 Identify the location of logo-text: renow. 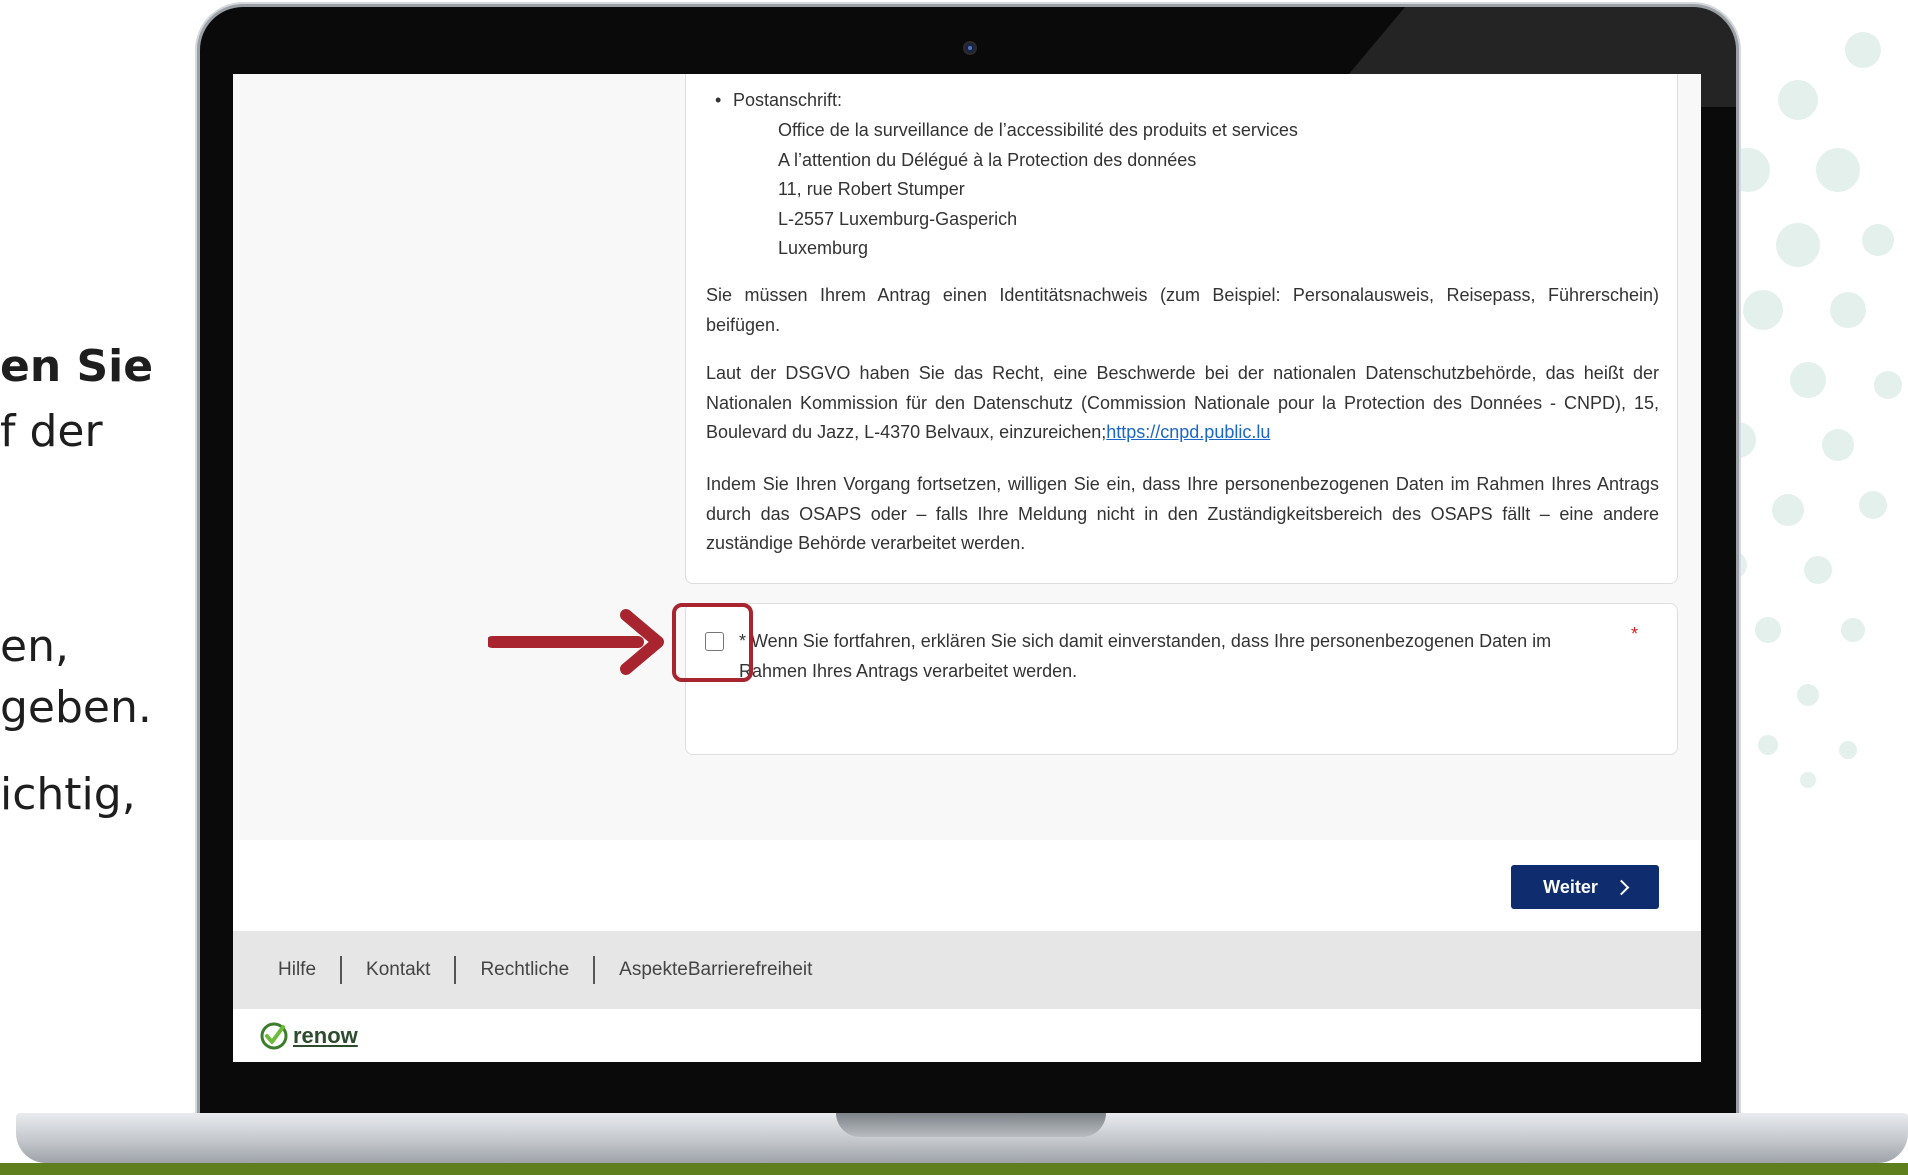
(325, 1035).